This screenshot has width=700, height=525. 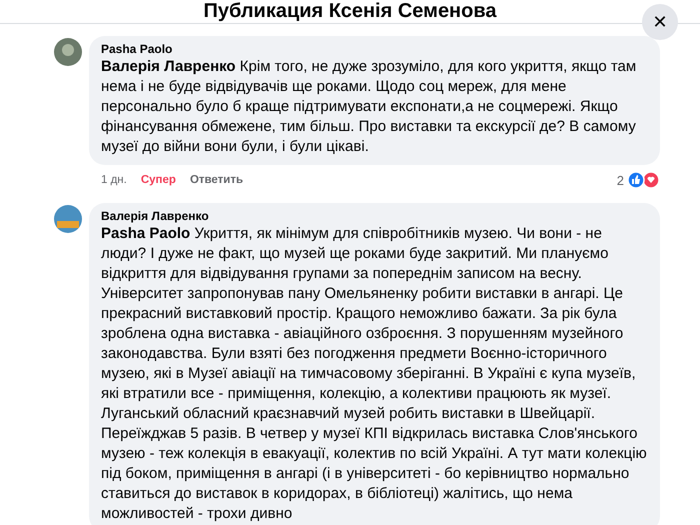 I want to click on reply-button: Ответить, so click(x=217, y=180).